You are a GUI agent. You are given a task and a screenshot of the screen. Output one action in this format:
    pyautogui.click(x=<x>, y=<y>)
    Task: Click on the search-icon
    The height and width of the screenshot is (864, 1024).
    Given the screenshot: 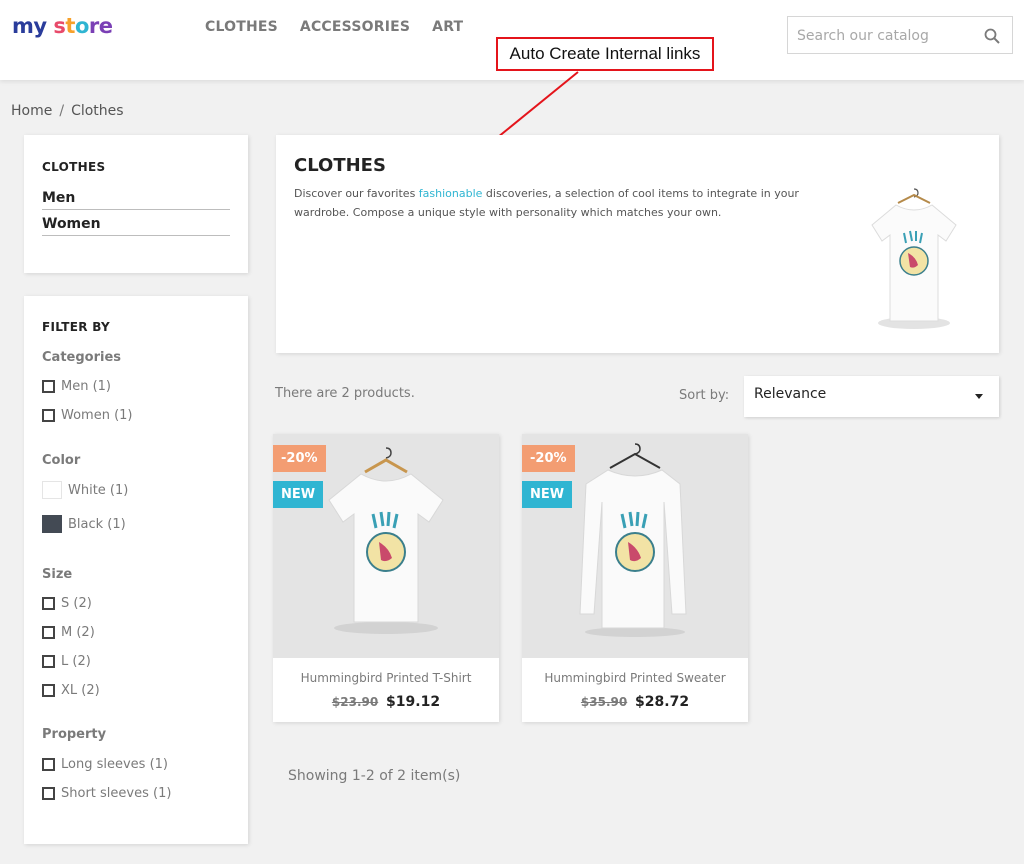 What is the action you would take?
    pyautogui.click(x=992, y=36)
    